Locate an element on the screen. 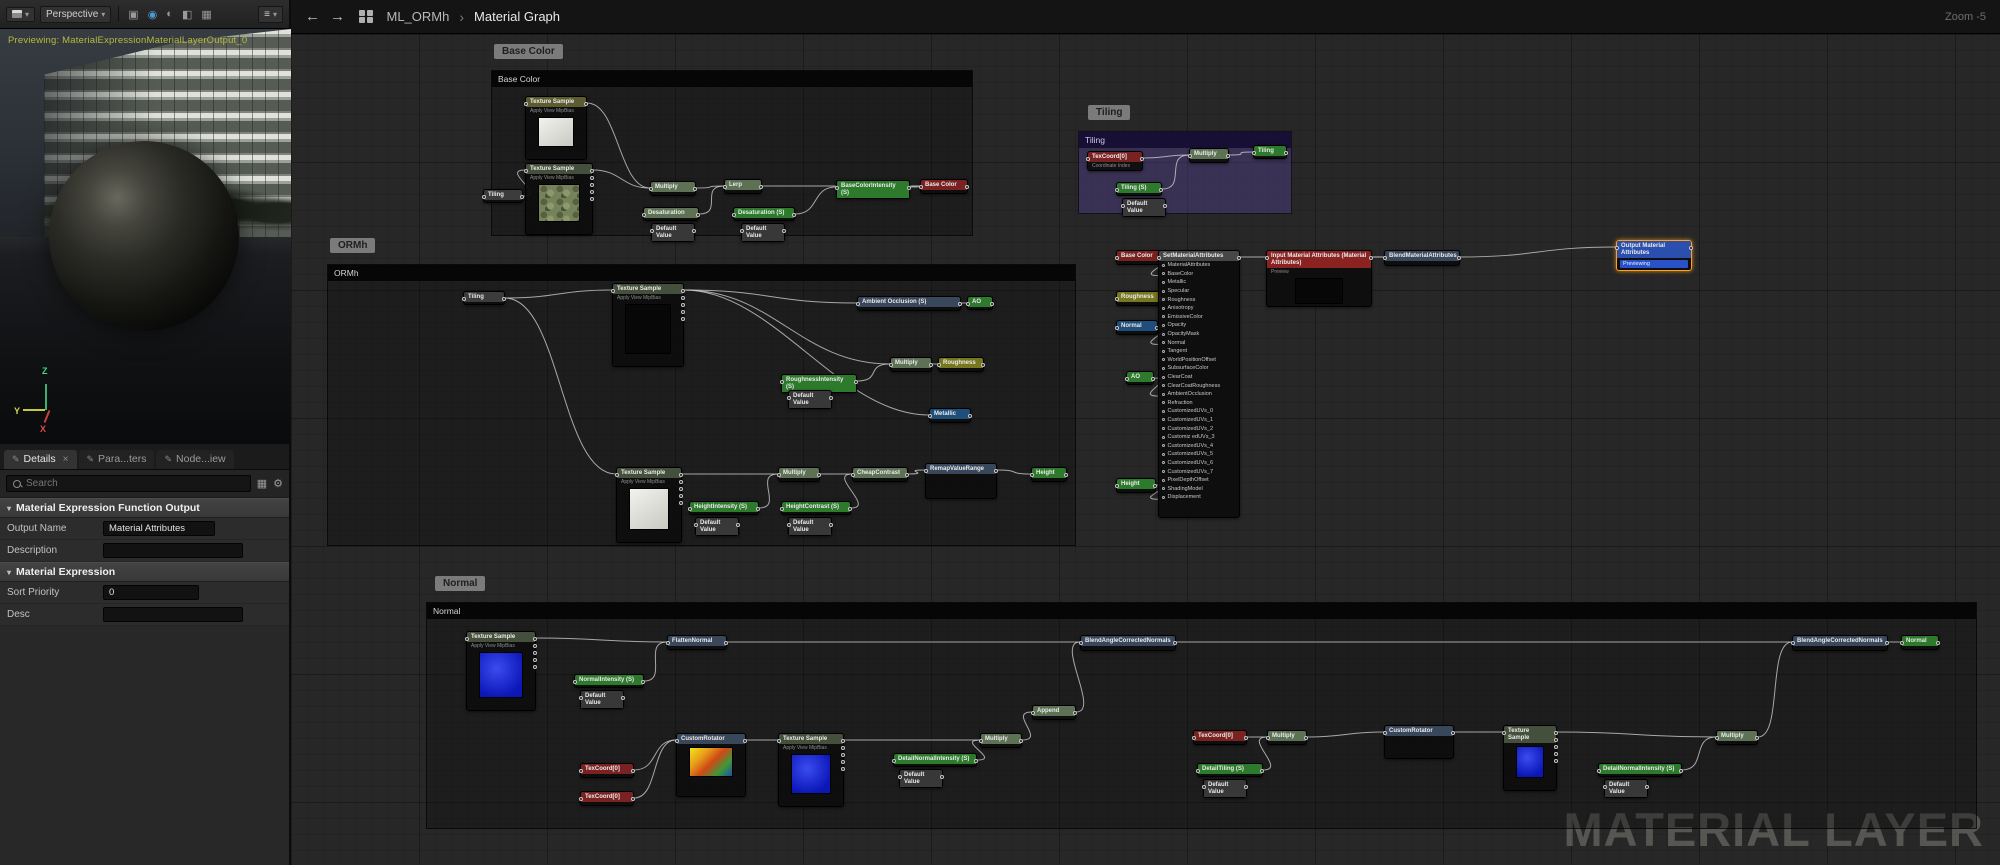 The width and height of the screenshot is (2000, 865). graph-node-til_out: Tiling is located at coordinates (1270, 152).